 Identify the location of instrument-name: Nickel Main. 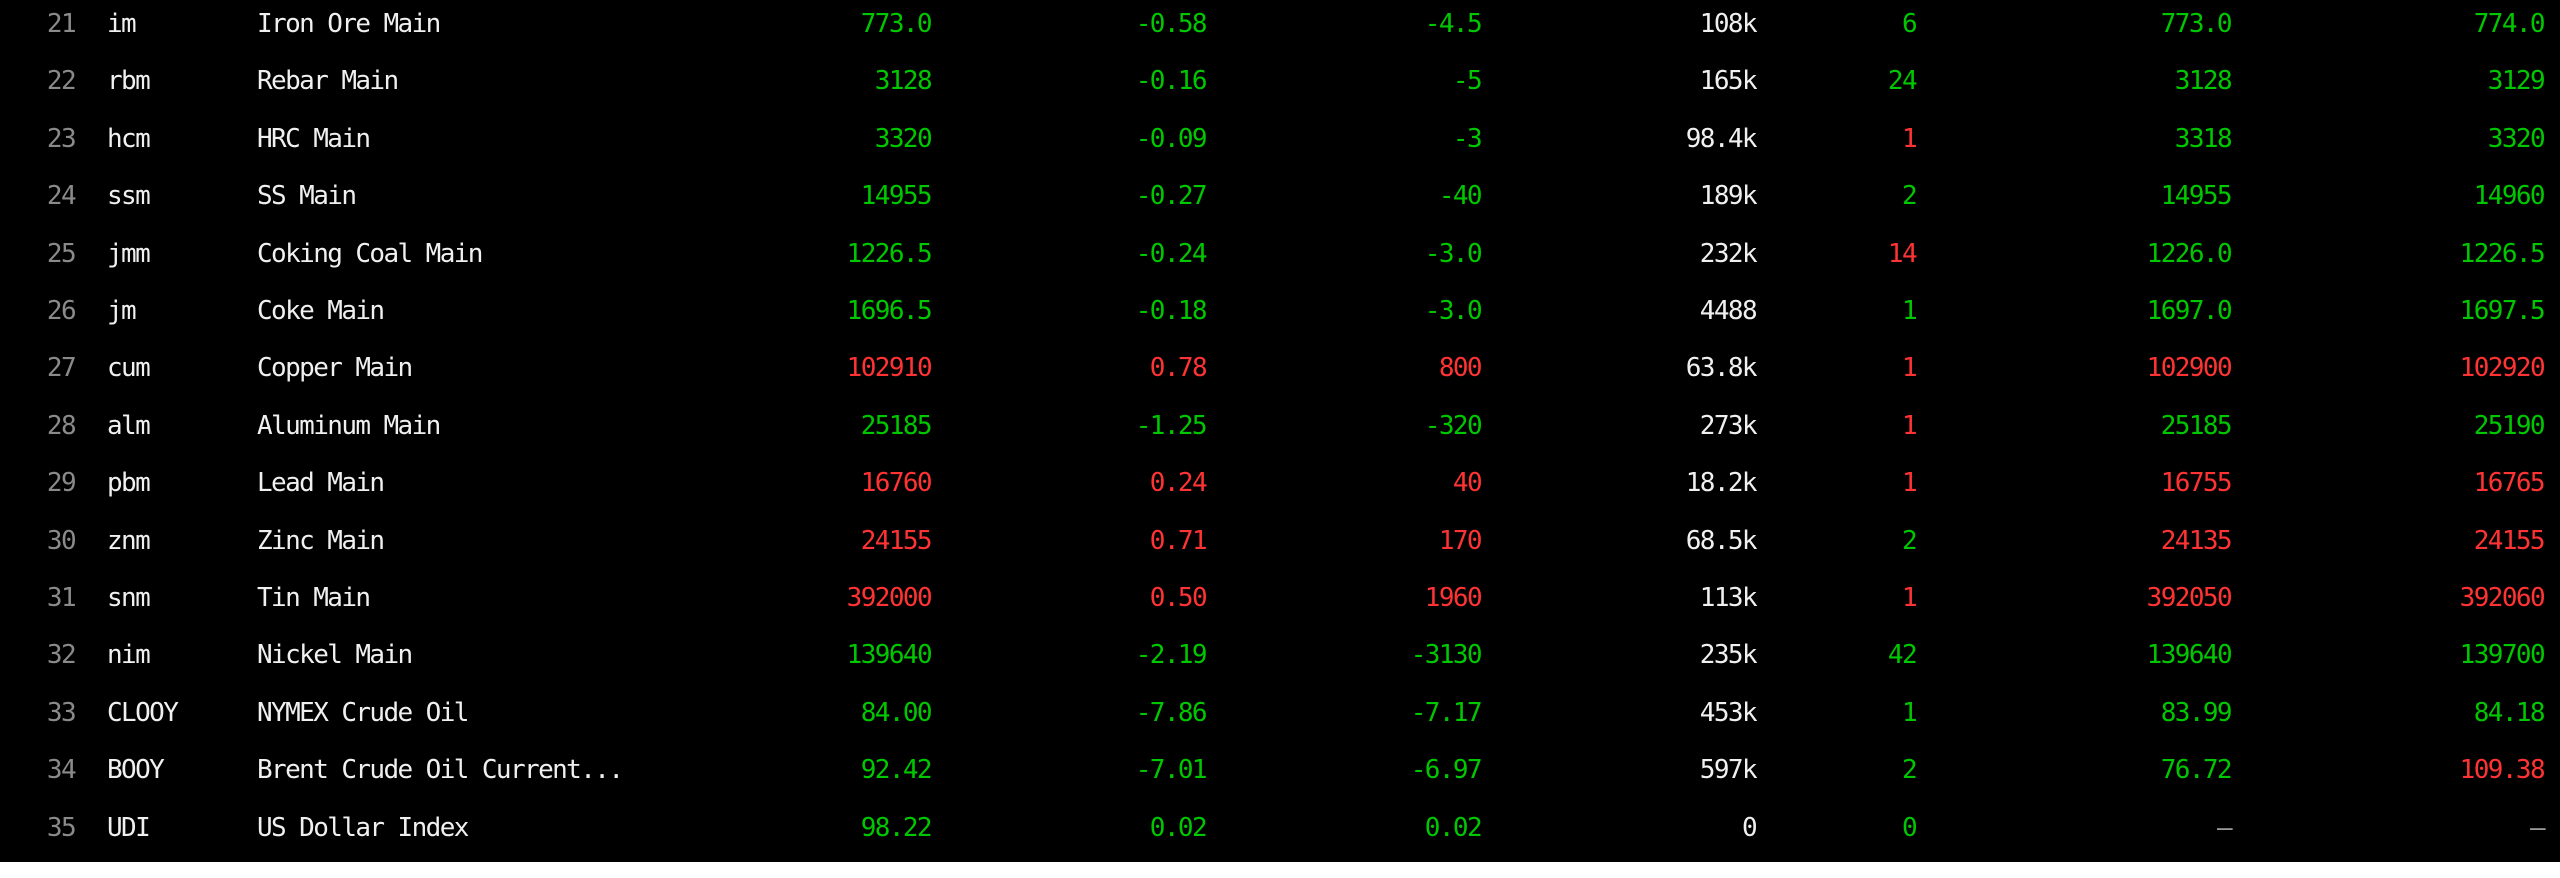
(335, 655).